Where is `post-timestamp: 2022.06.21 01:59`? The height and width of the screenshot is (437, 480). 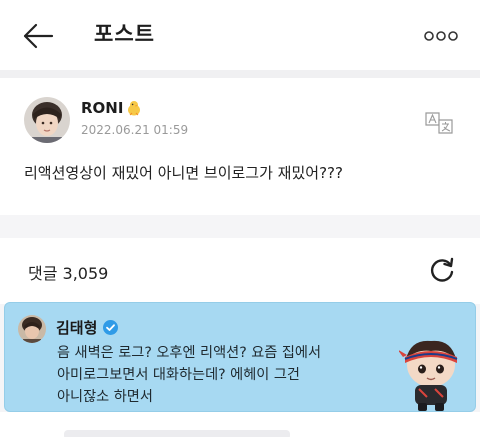
post-timestamp: 2022.06.21 01:59 is located at coordinates (135, 130).